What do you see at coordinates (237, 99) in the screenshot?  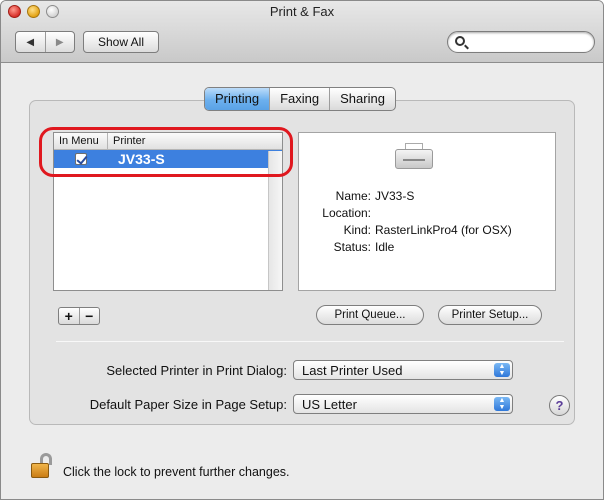 I see `tab-printing: Printing` at bounding box center [237, 99].